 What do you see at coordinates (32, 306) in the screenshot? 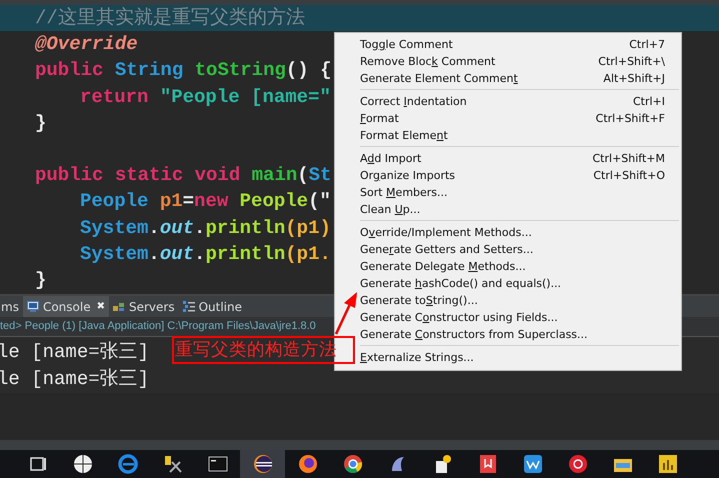
I see `console-icon` at bounding box center [32, 306].